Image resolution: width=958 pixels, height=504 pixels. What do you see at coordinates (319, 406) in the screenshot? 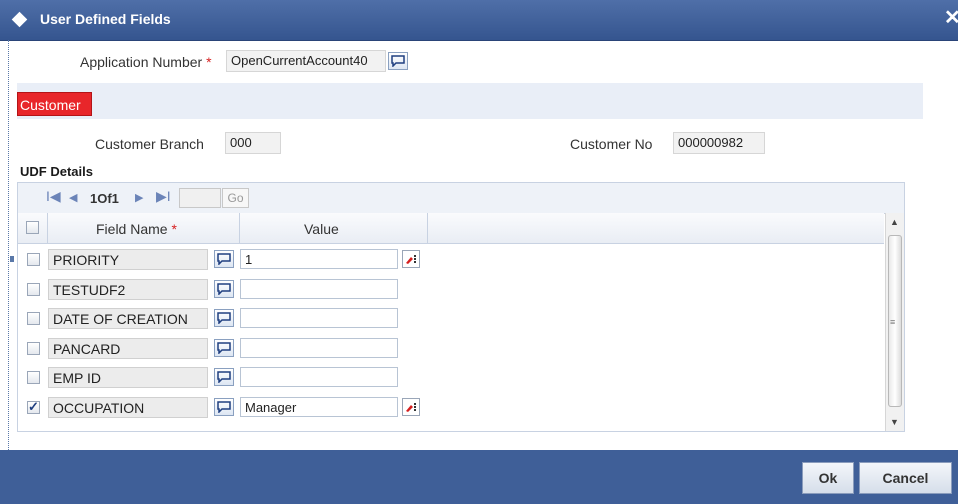
I see `value-input: Manager` at bounding box center [319, 406].